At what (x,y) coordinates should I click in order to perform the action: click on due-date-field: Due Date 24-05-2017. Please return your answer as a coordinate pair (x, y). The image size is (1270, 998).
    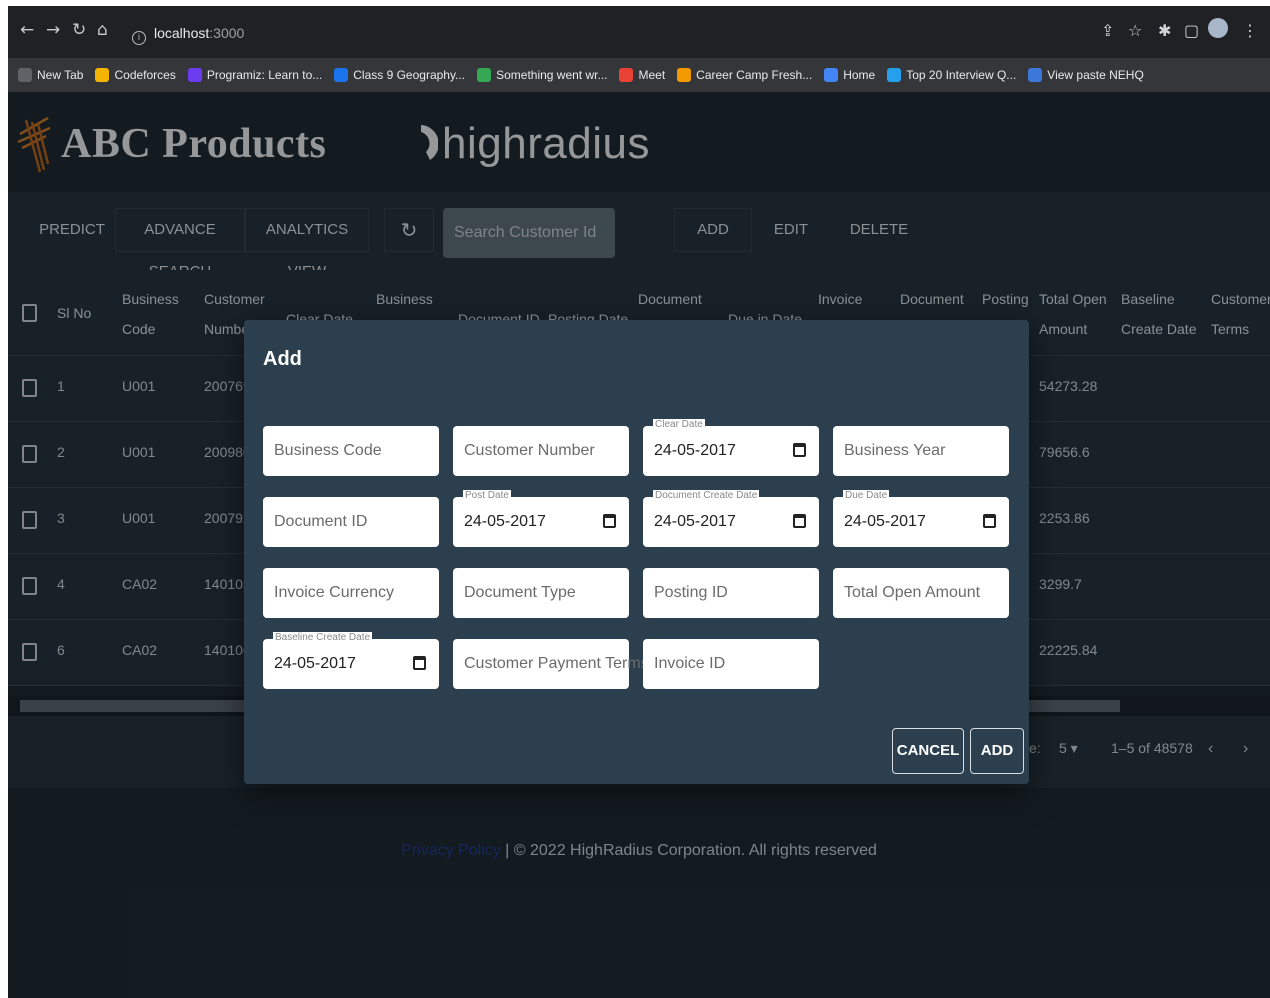
    Looking at the image, I should click on (921, 518).